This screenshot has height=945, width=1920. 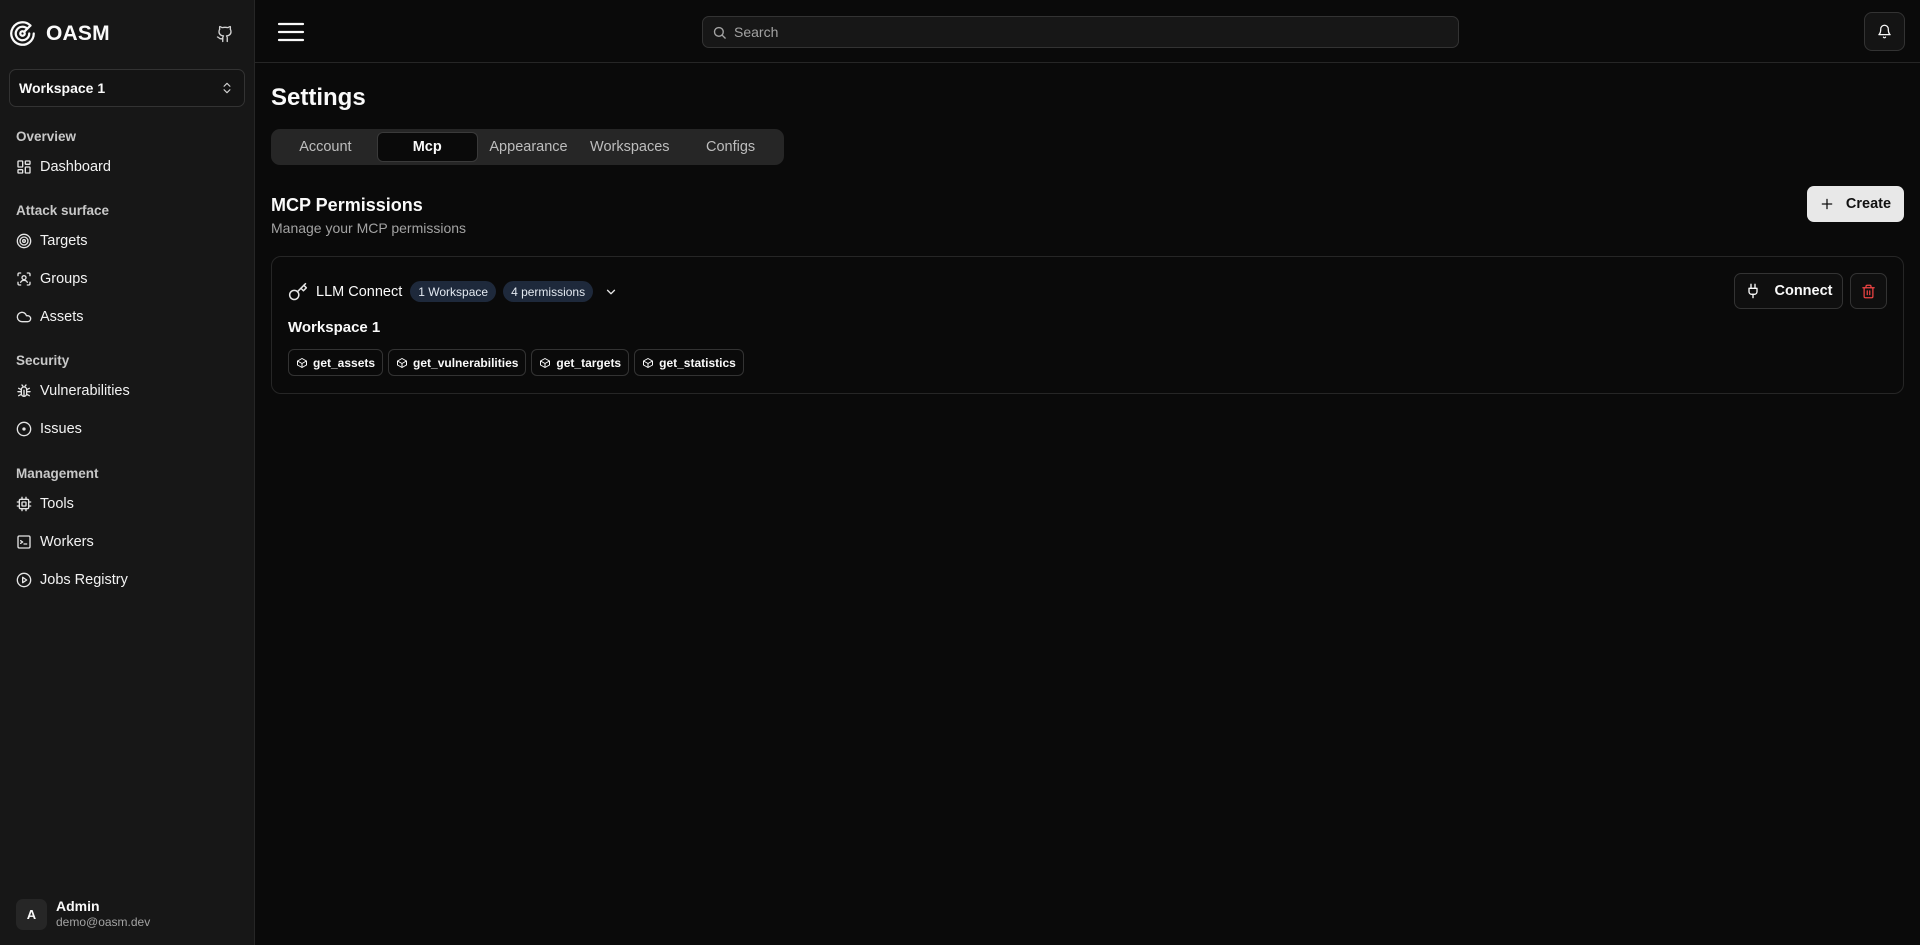 I want to click on user-profile: A Admin demo@oasm.dev, so click(x=83, y=914).